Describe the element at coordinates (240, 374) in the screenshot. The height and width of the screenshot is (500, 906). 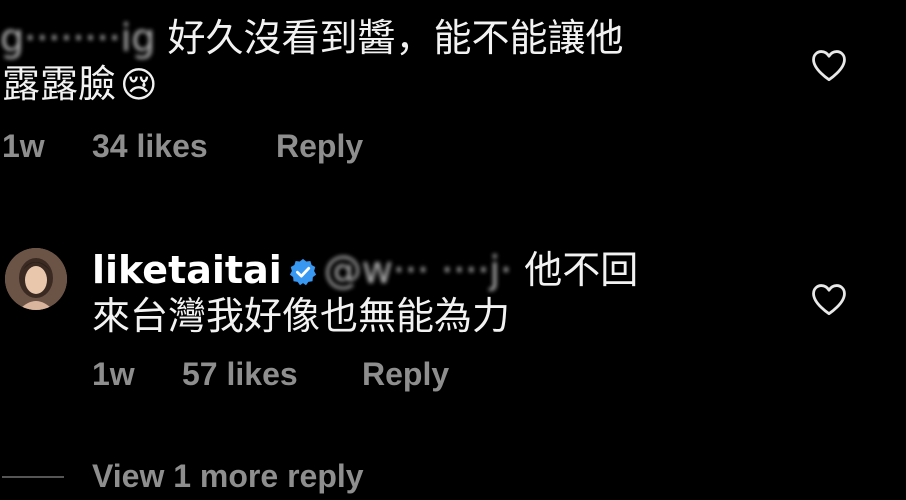
I see `comment-2-likes: 57 likes` at that location.